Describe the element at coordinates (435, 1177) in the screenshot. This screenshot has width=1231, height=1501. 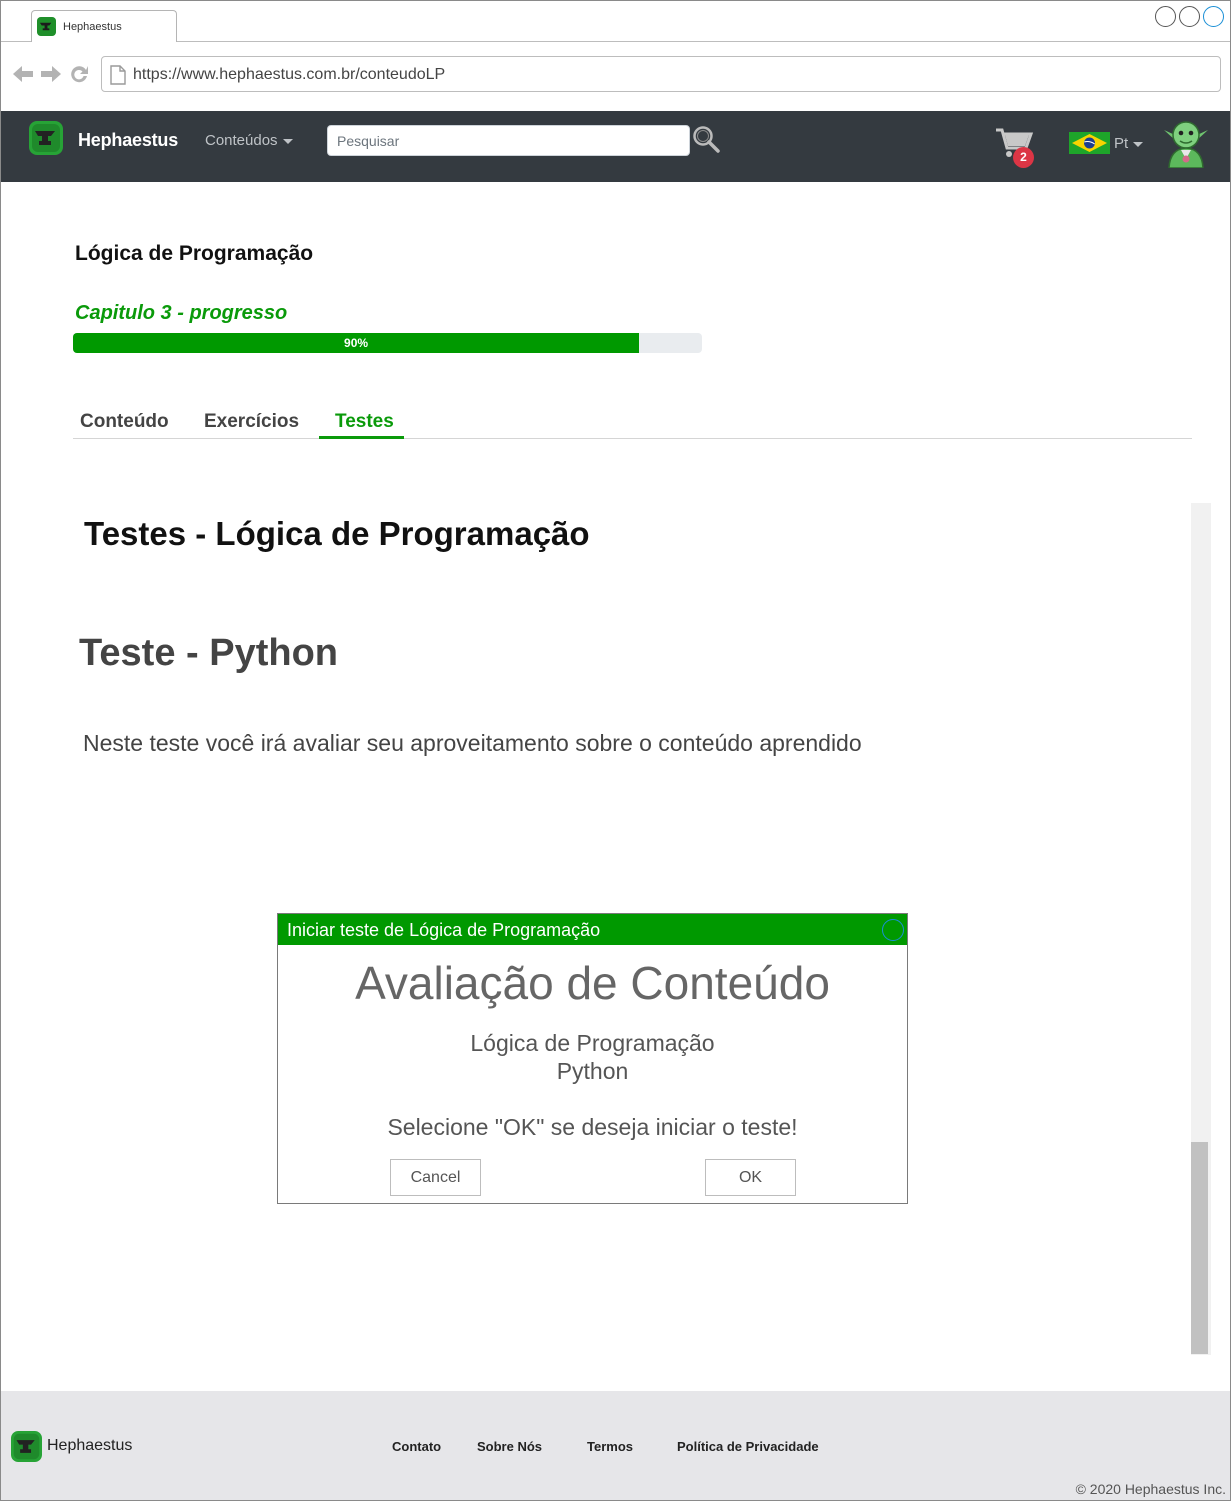
I see `cancel-button: Cancel` at that location.